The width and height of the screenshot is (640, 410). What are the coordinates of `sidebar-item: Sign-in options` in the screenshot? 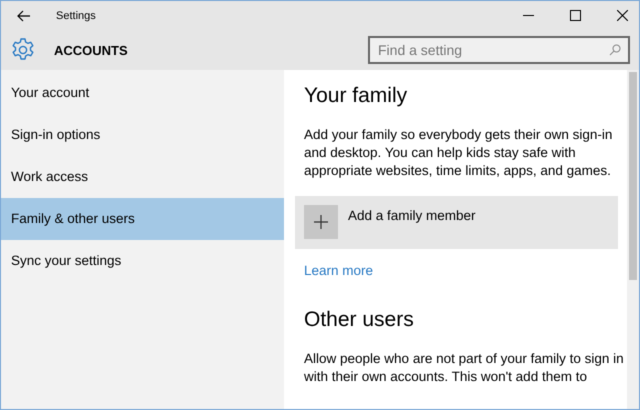 It's located at (142, 135).